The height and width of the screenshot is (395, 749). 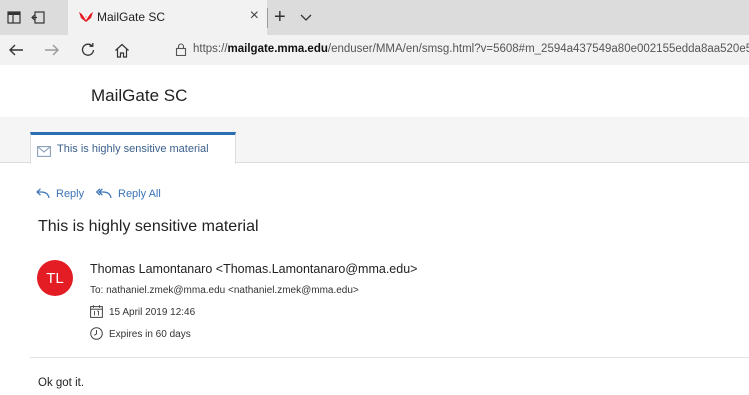 I want to click on browser-tab-title: MailGate SC, so click(x=131, y=17).